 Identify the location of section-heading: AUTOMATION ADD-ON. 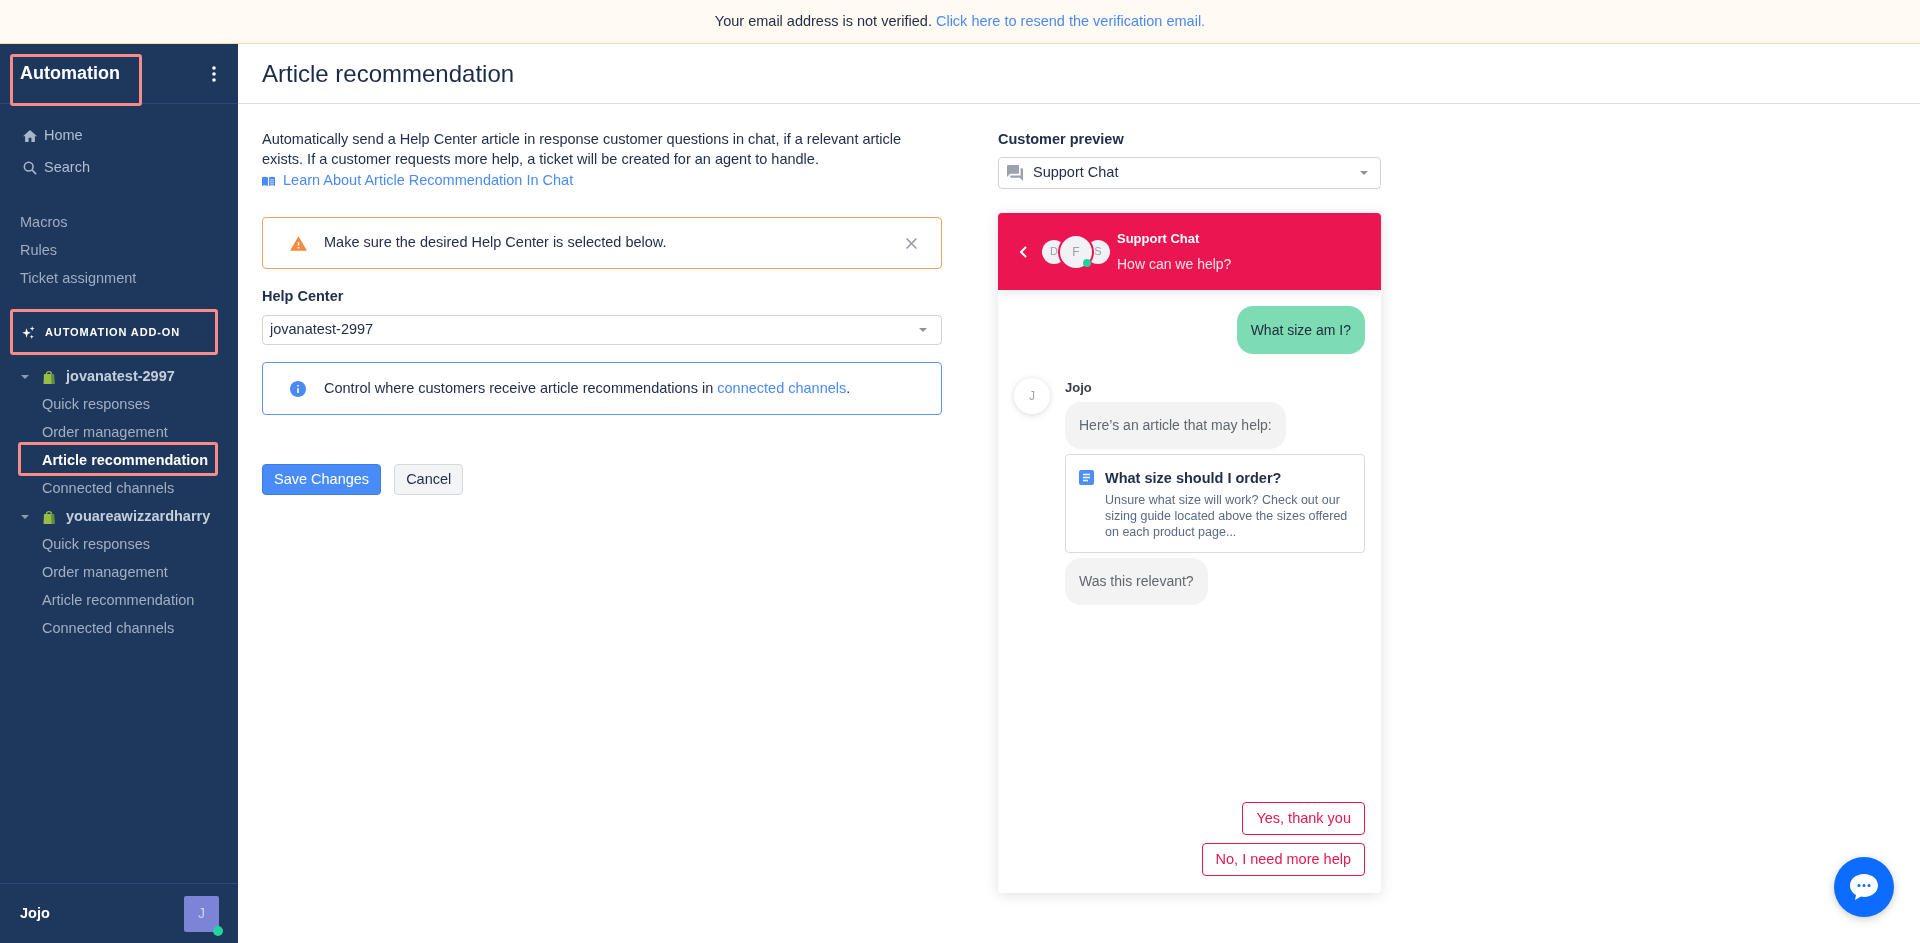
(113, 332).